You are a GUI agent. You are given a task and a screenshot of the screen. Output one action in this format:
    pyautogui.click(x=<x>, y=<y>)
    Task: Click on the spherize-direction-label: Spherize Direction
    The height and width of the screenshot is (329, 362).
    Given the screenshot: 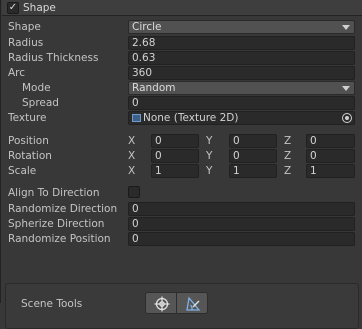 What is the action you would take?
    pyautogui.click(x=56, y=224)
    